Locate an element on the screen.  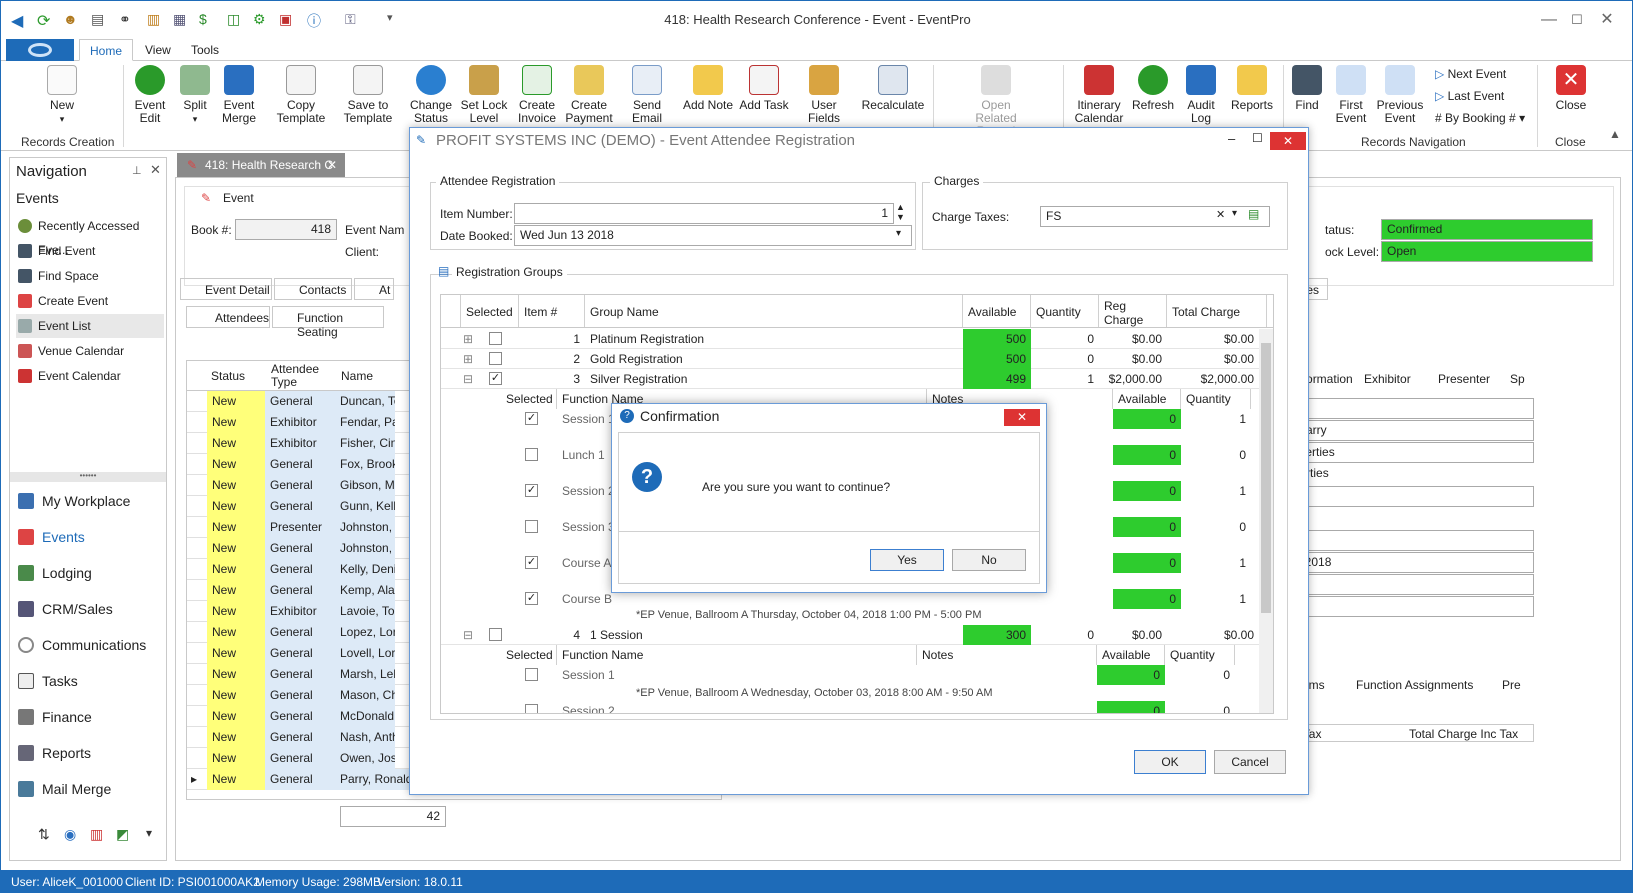
right-field-7: 13 2018 is located at coordinates (1408, 562).